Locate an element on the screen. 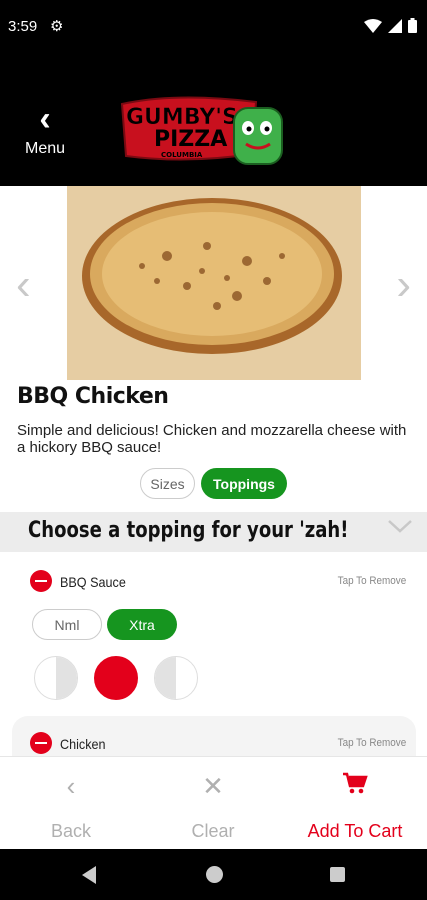  carousel-prev-icon: ‹ is located at coordinates (23, 285).